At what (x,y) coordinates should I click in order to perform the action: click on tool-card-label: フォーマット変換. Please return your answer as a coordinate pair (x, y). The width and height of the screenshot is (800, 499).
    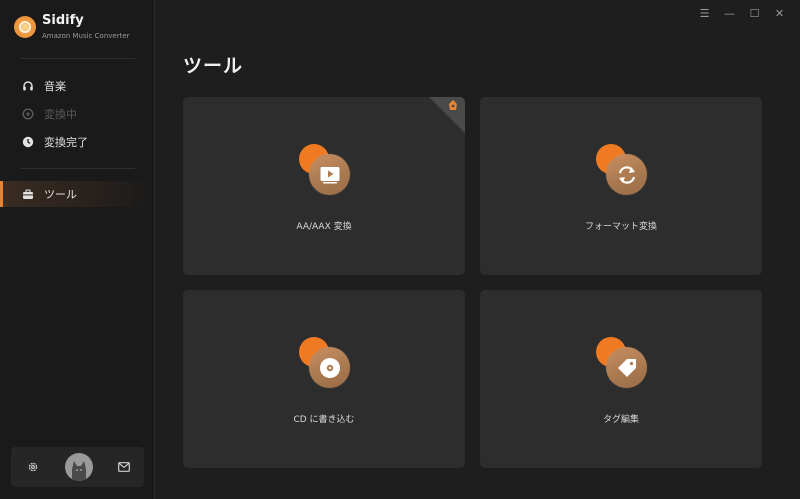
    Looking at the image, I should click on (620, 227).